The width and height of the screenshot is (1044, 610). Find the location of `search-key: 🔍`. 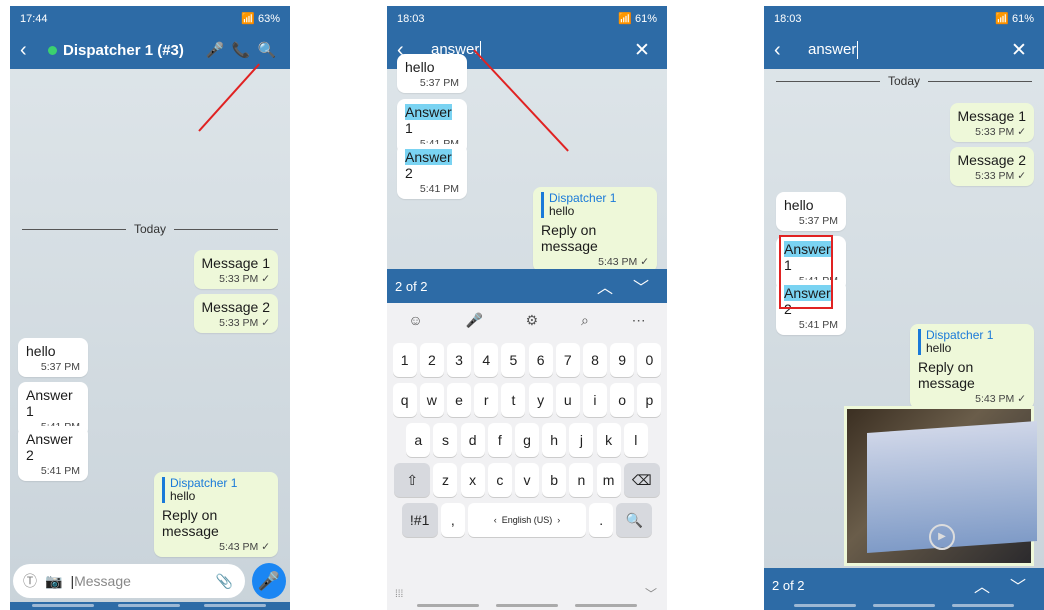

search-key: 🔍 is located at coordinates (634, 520).